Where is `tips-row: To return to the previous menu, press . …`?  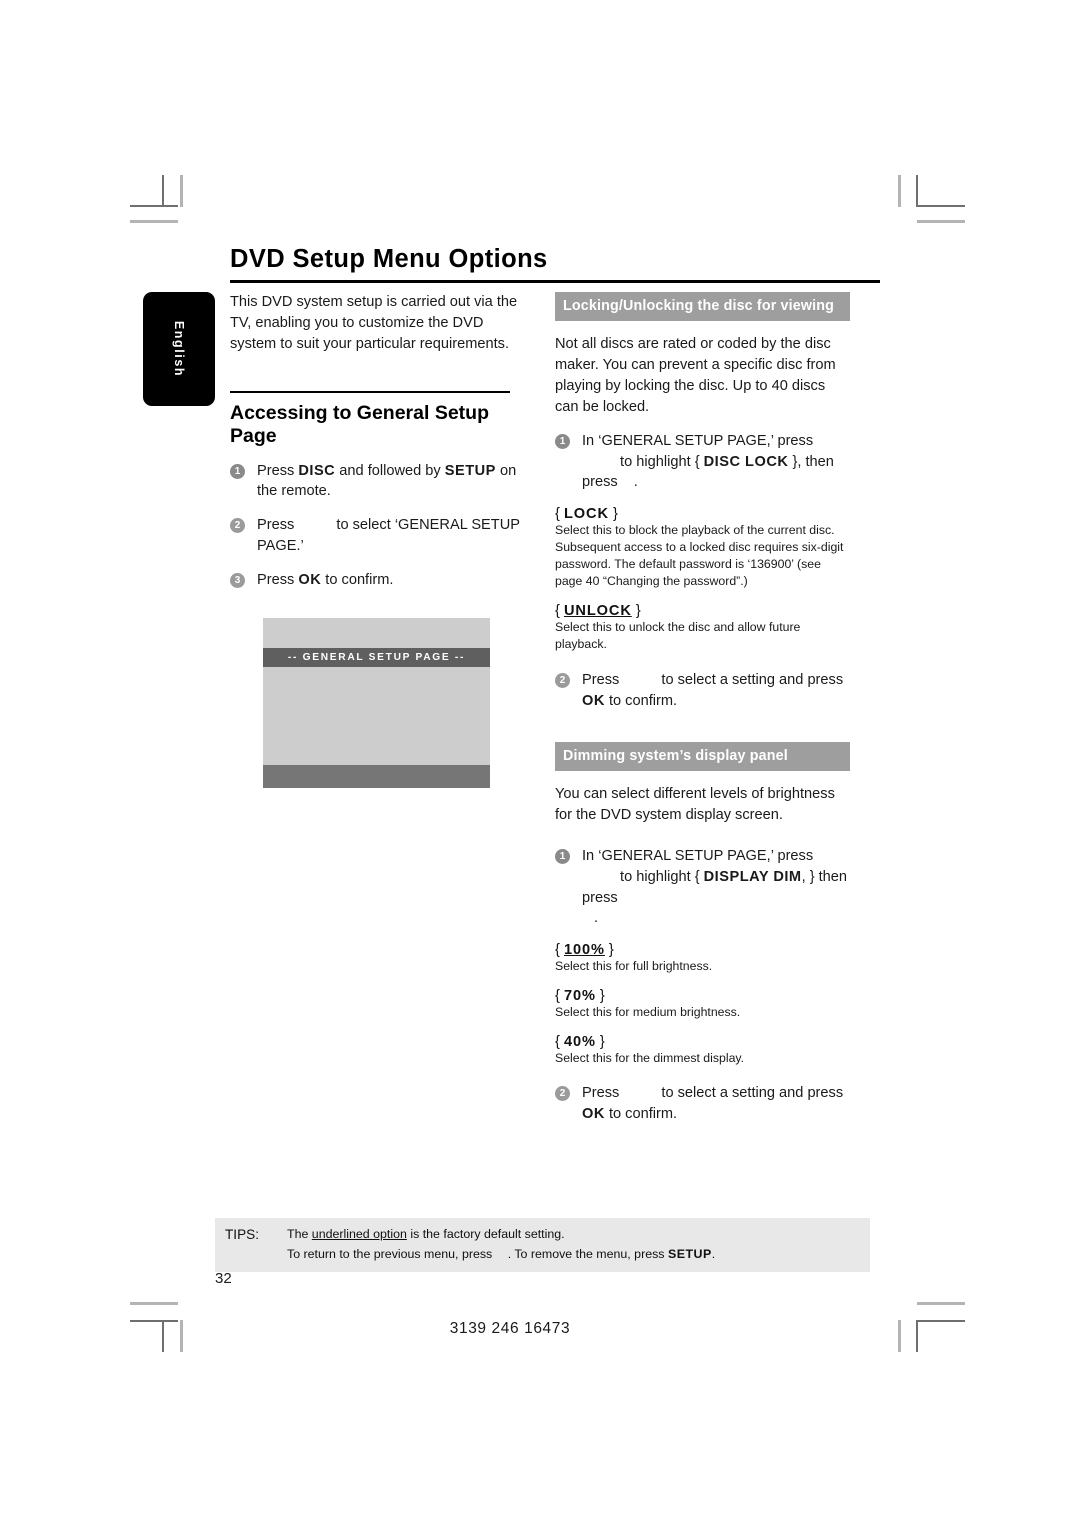
tips-row: To return to the previous menu, press . … is located at coordinates (542, 1254).